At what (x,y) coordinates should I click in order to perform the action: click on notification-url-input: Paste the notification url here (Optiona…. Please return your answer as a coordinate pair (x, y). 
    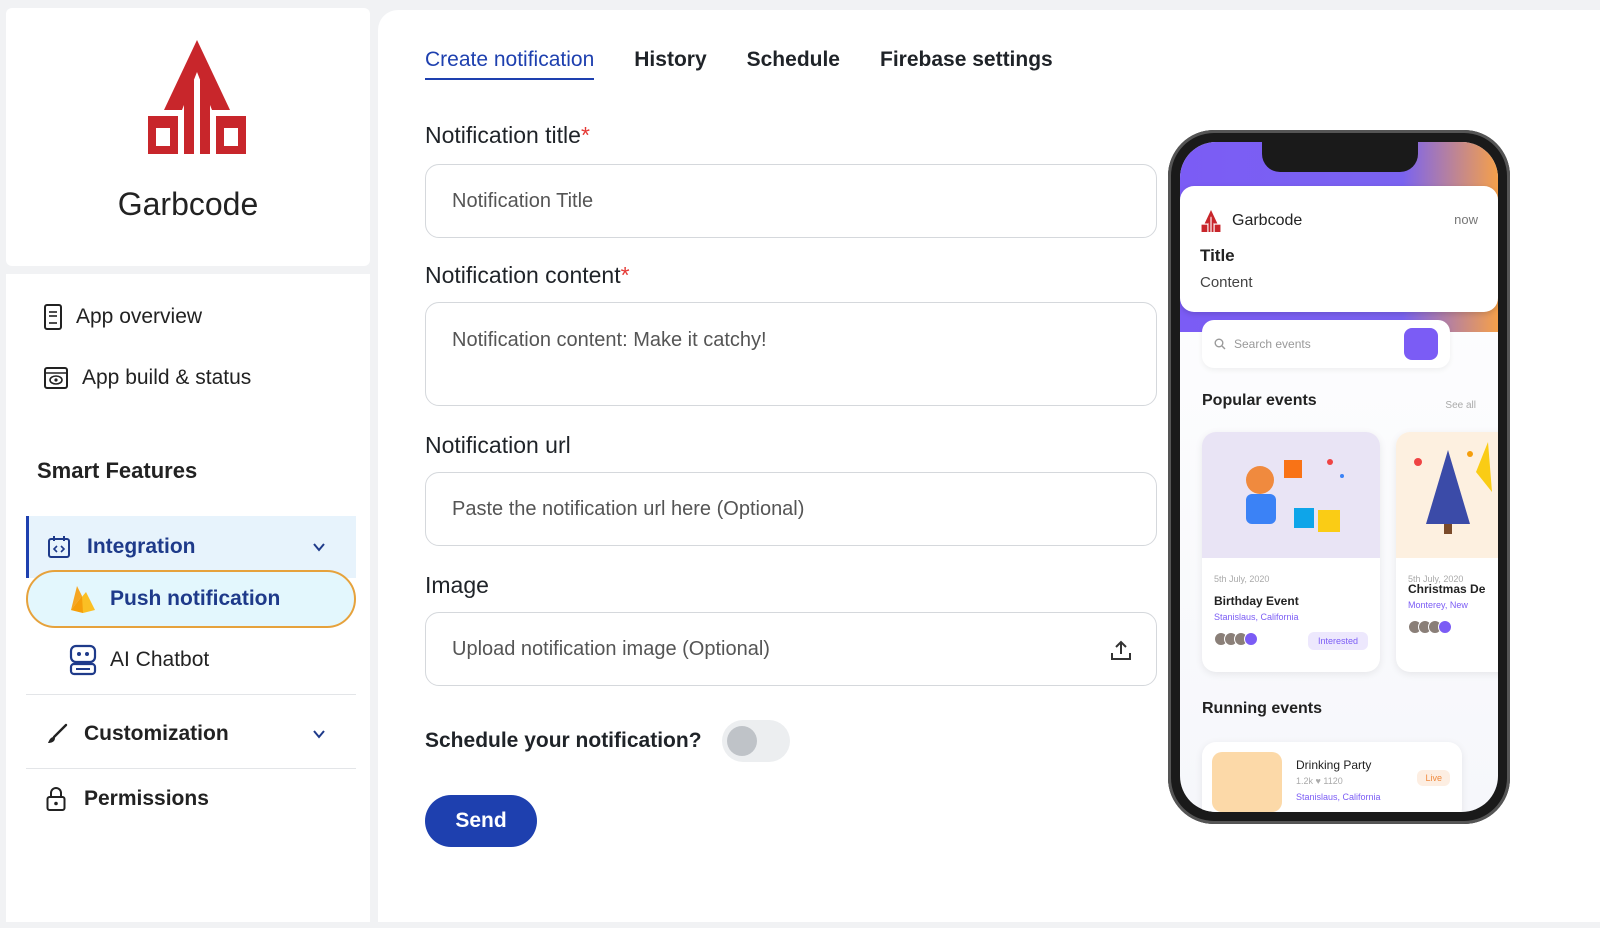
    Looking at the image, I should click on (791, 509).